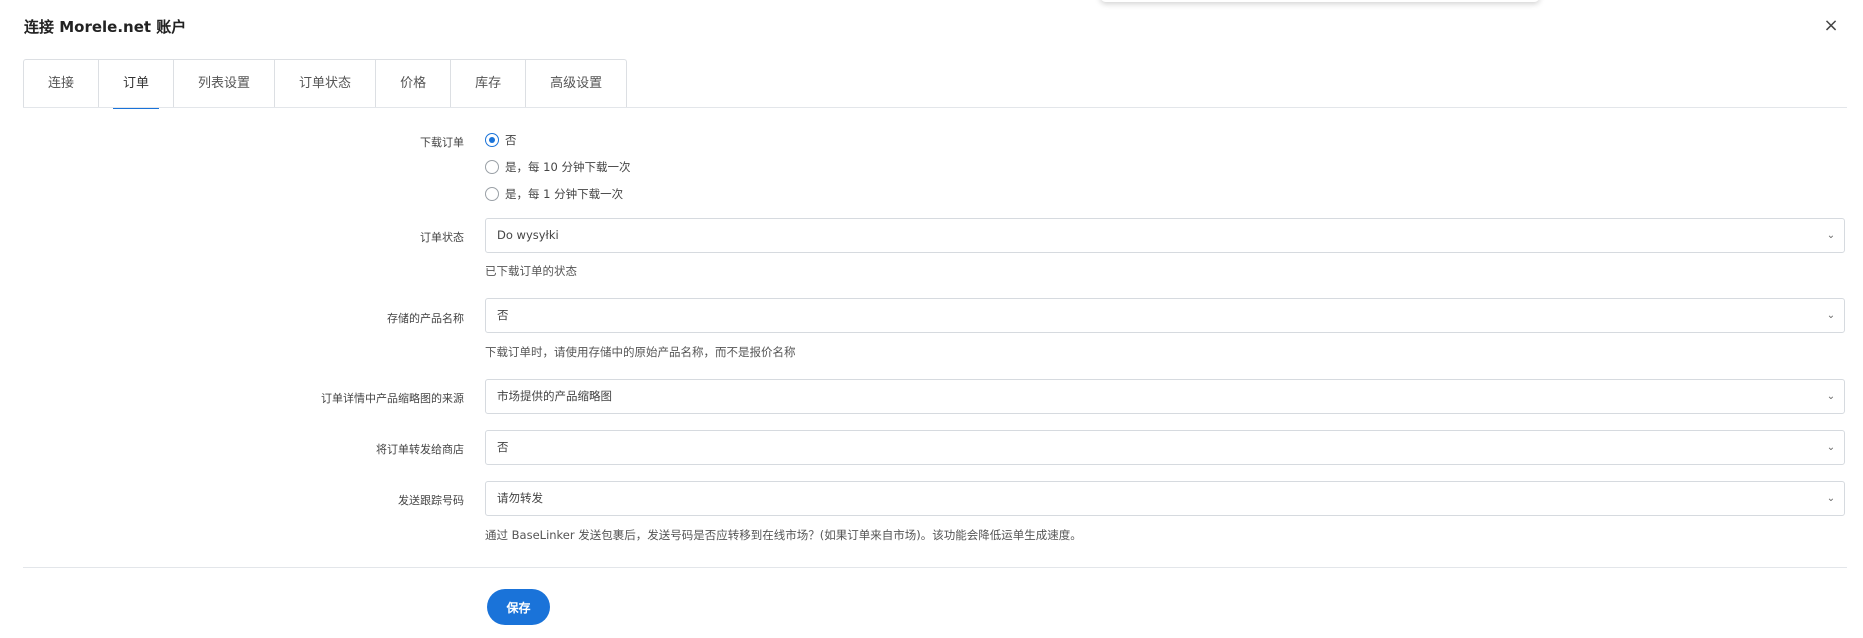 The height and width of the screenshot is (638, 1863). What do you see at coordinates (511, 140) in the screenshot?
I see `radio-label: 否` at bounding box center [511, 140].